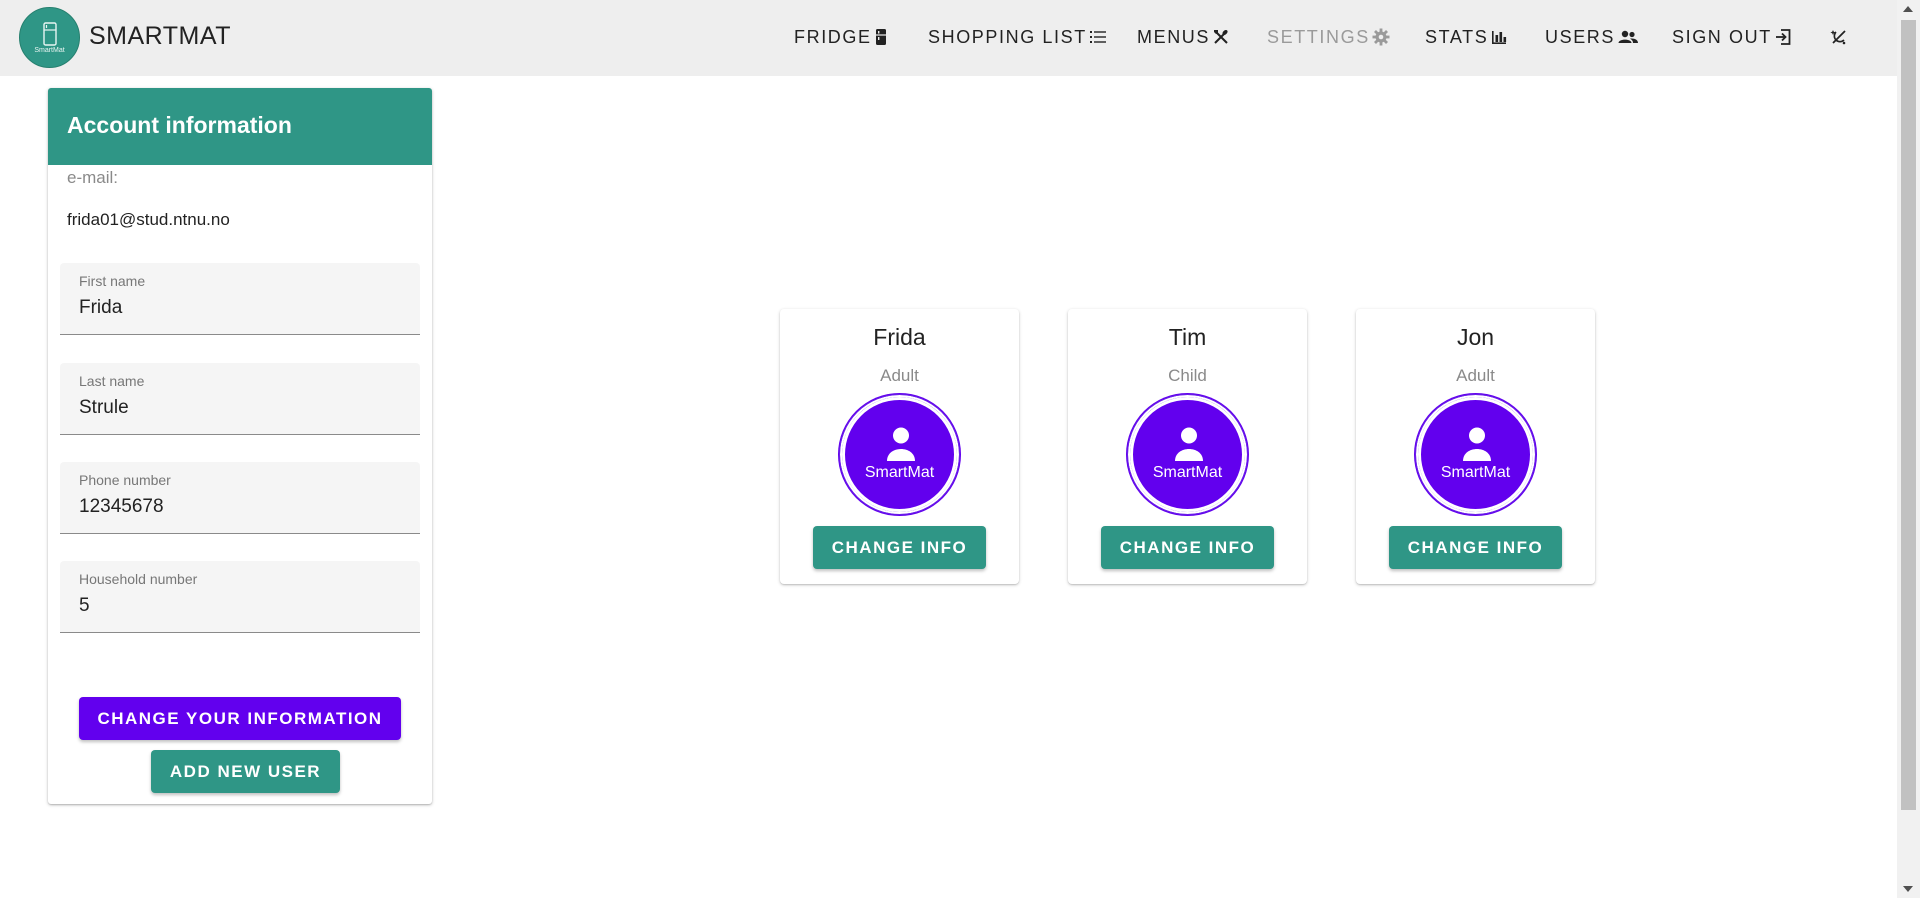  I want to click on nav-fridge-label: FRIDGE, so click(833, 36).